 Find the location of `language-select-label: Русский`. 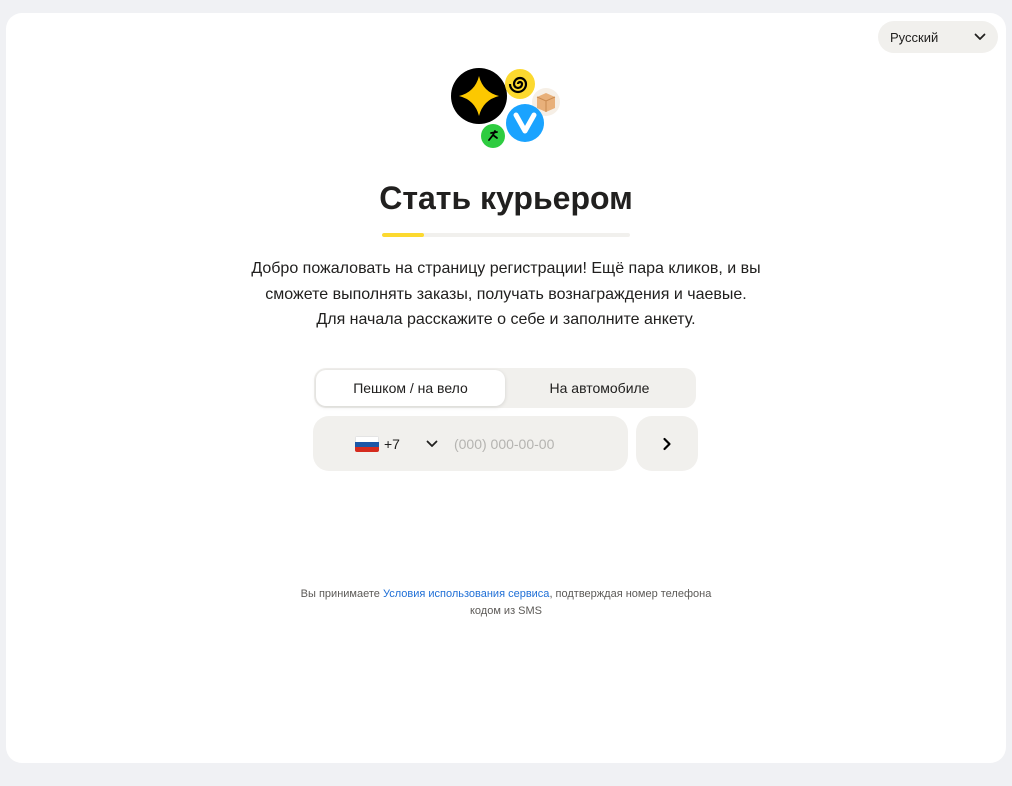

language-select-label: Русский is located at coordinates (914, 37).